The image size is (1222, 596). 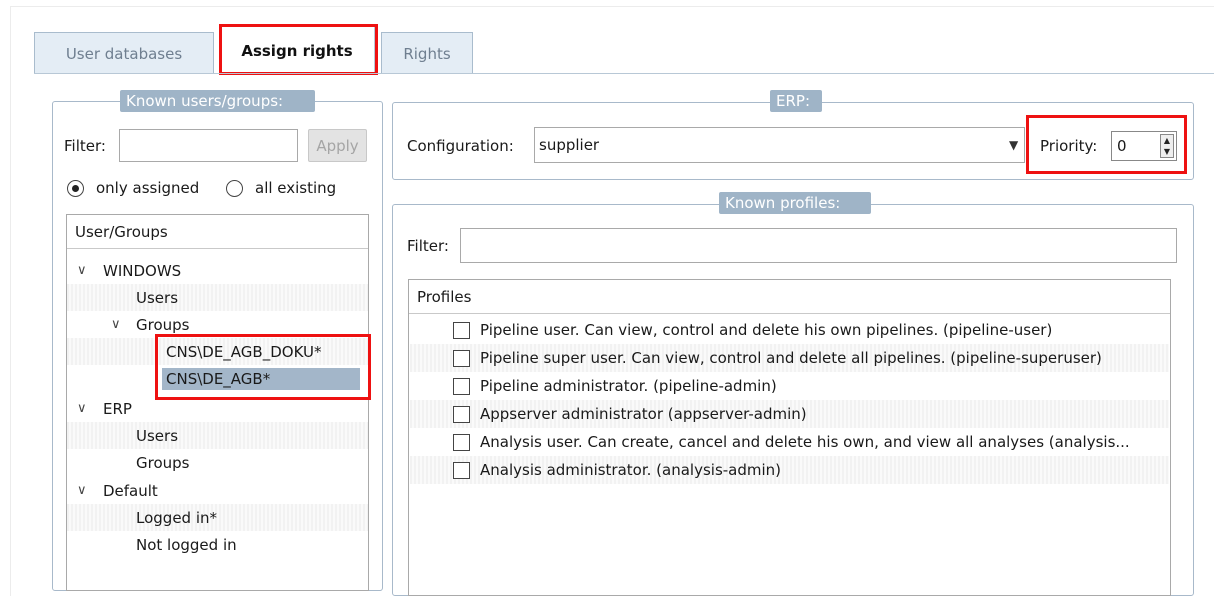 What do you see at coordinates (75, 188) in the screenshot?
I see `radio-only-assigned` at bounding box center [75, 188].